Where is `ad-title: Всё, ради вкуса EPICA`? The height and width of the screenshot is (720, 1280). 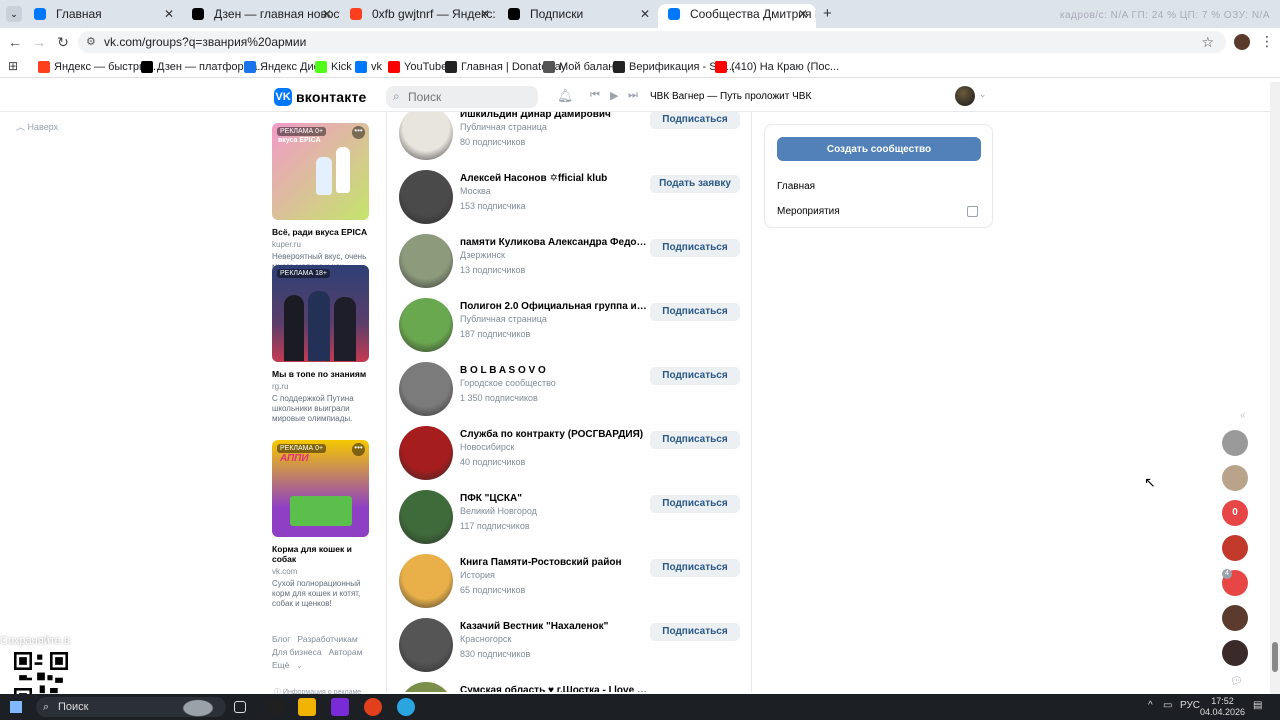
ad-title: Всё, ради вкуса EPICA is located at coordinates (320, 232).